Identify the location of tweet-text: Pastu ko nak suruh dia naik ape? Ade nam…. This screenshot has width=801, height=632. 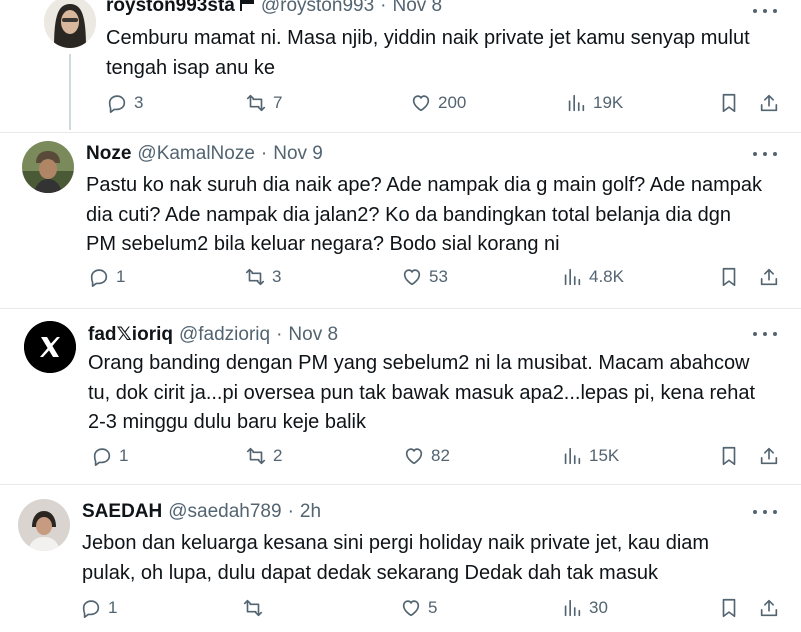
(431, 215).